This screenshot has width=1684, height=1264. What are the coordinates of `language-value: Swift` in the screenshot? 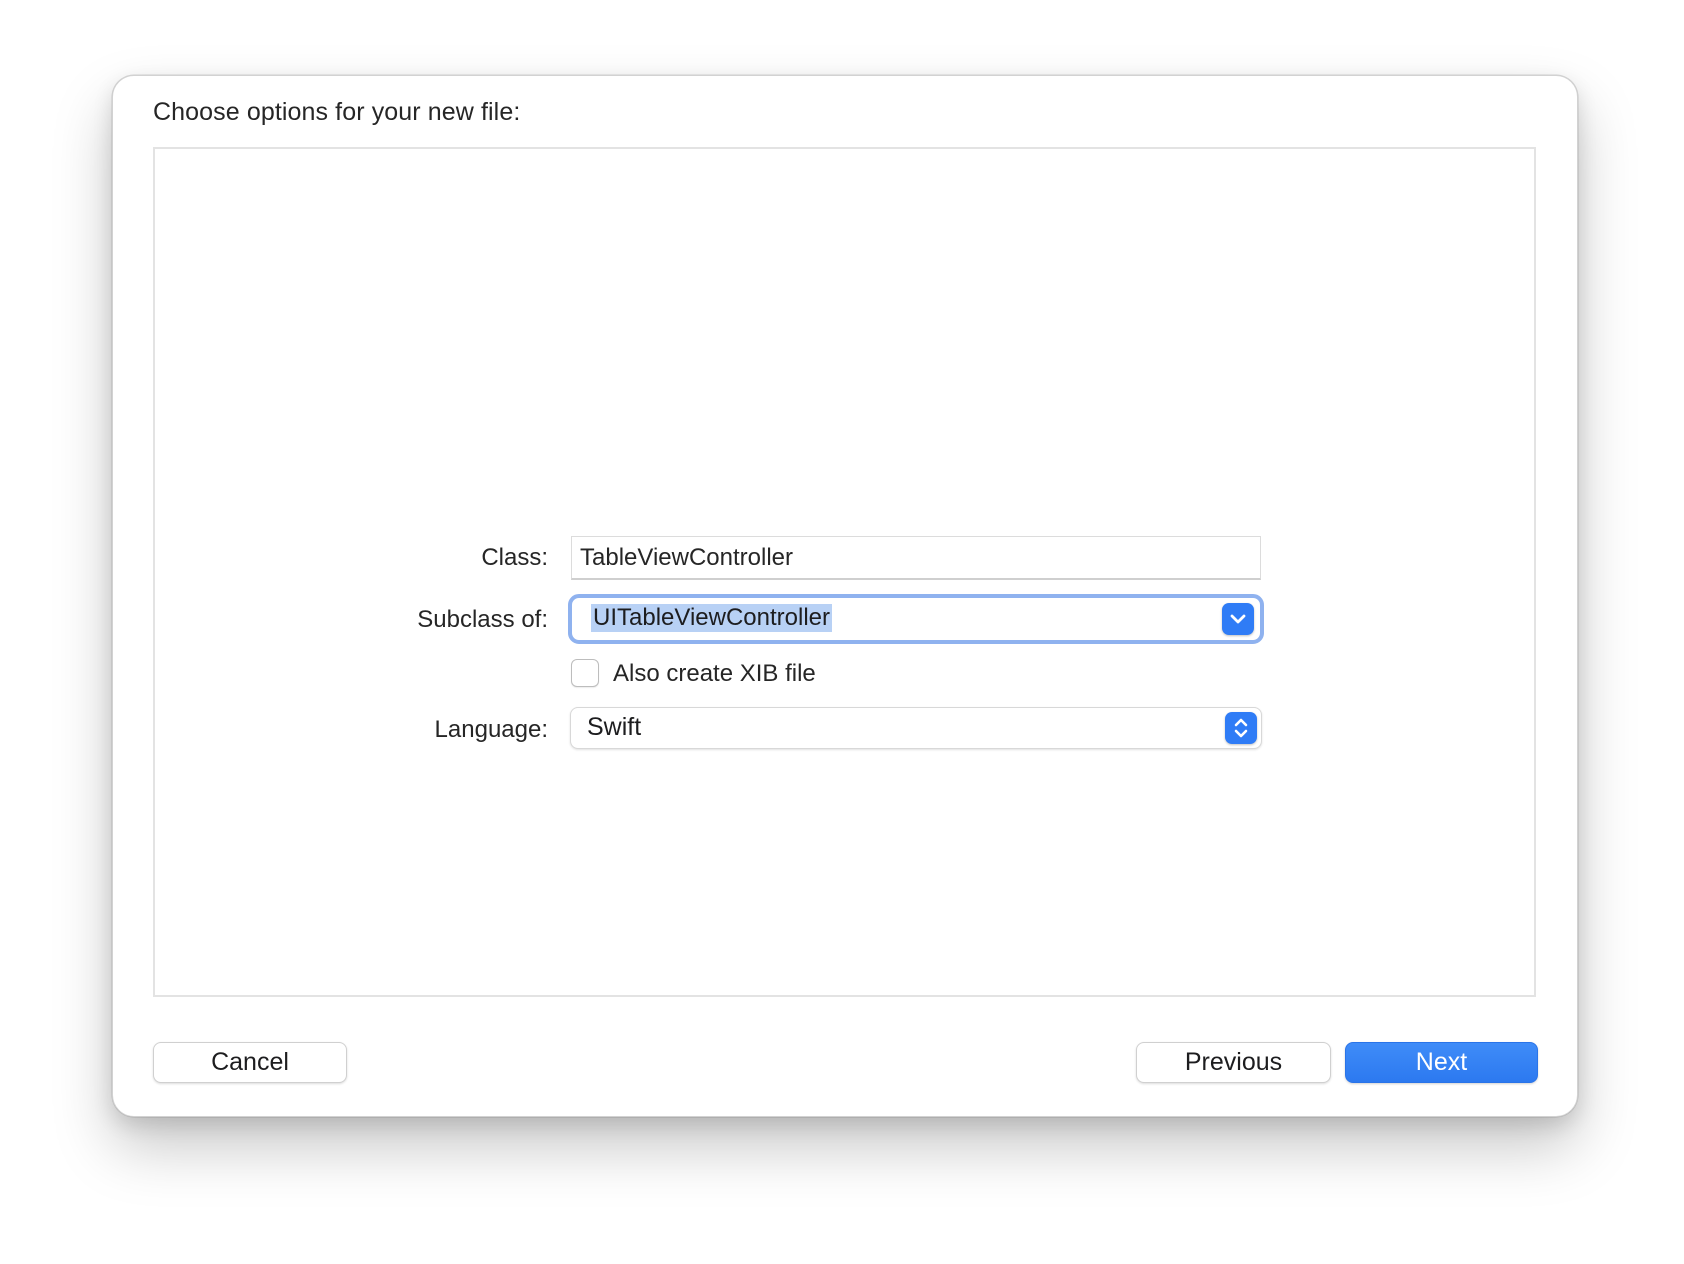 It's located at (614, 727).